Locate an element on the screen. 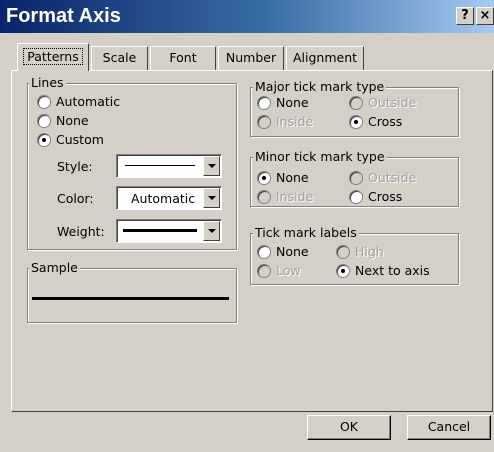 The image size is (494, 452). sample-group is located at coordinates (132, 295).